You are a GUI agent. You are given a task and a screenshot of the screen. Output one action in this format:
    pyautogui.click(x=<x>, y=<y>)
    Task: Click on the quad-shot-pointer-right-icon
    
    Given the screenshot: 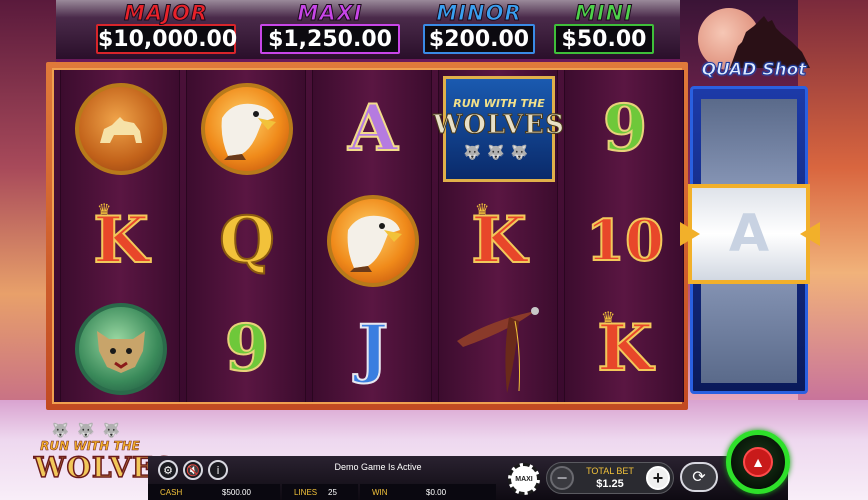 What is the action you would take?
    pyautogui.click(x=810, y=234)
    